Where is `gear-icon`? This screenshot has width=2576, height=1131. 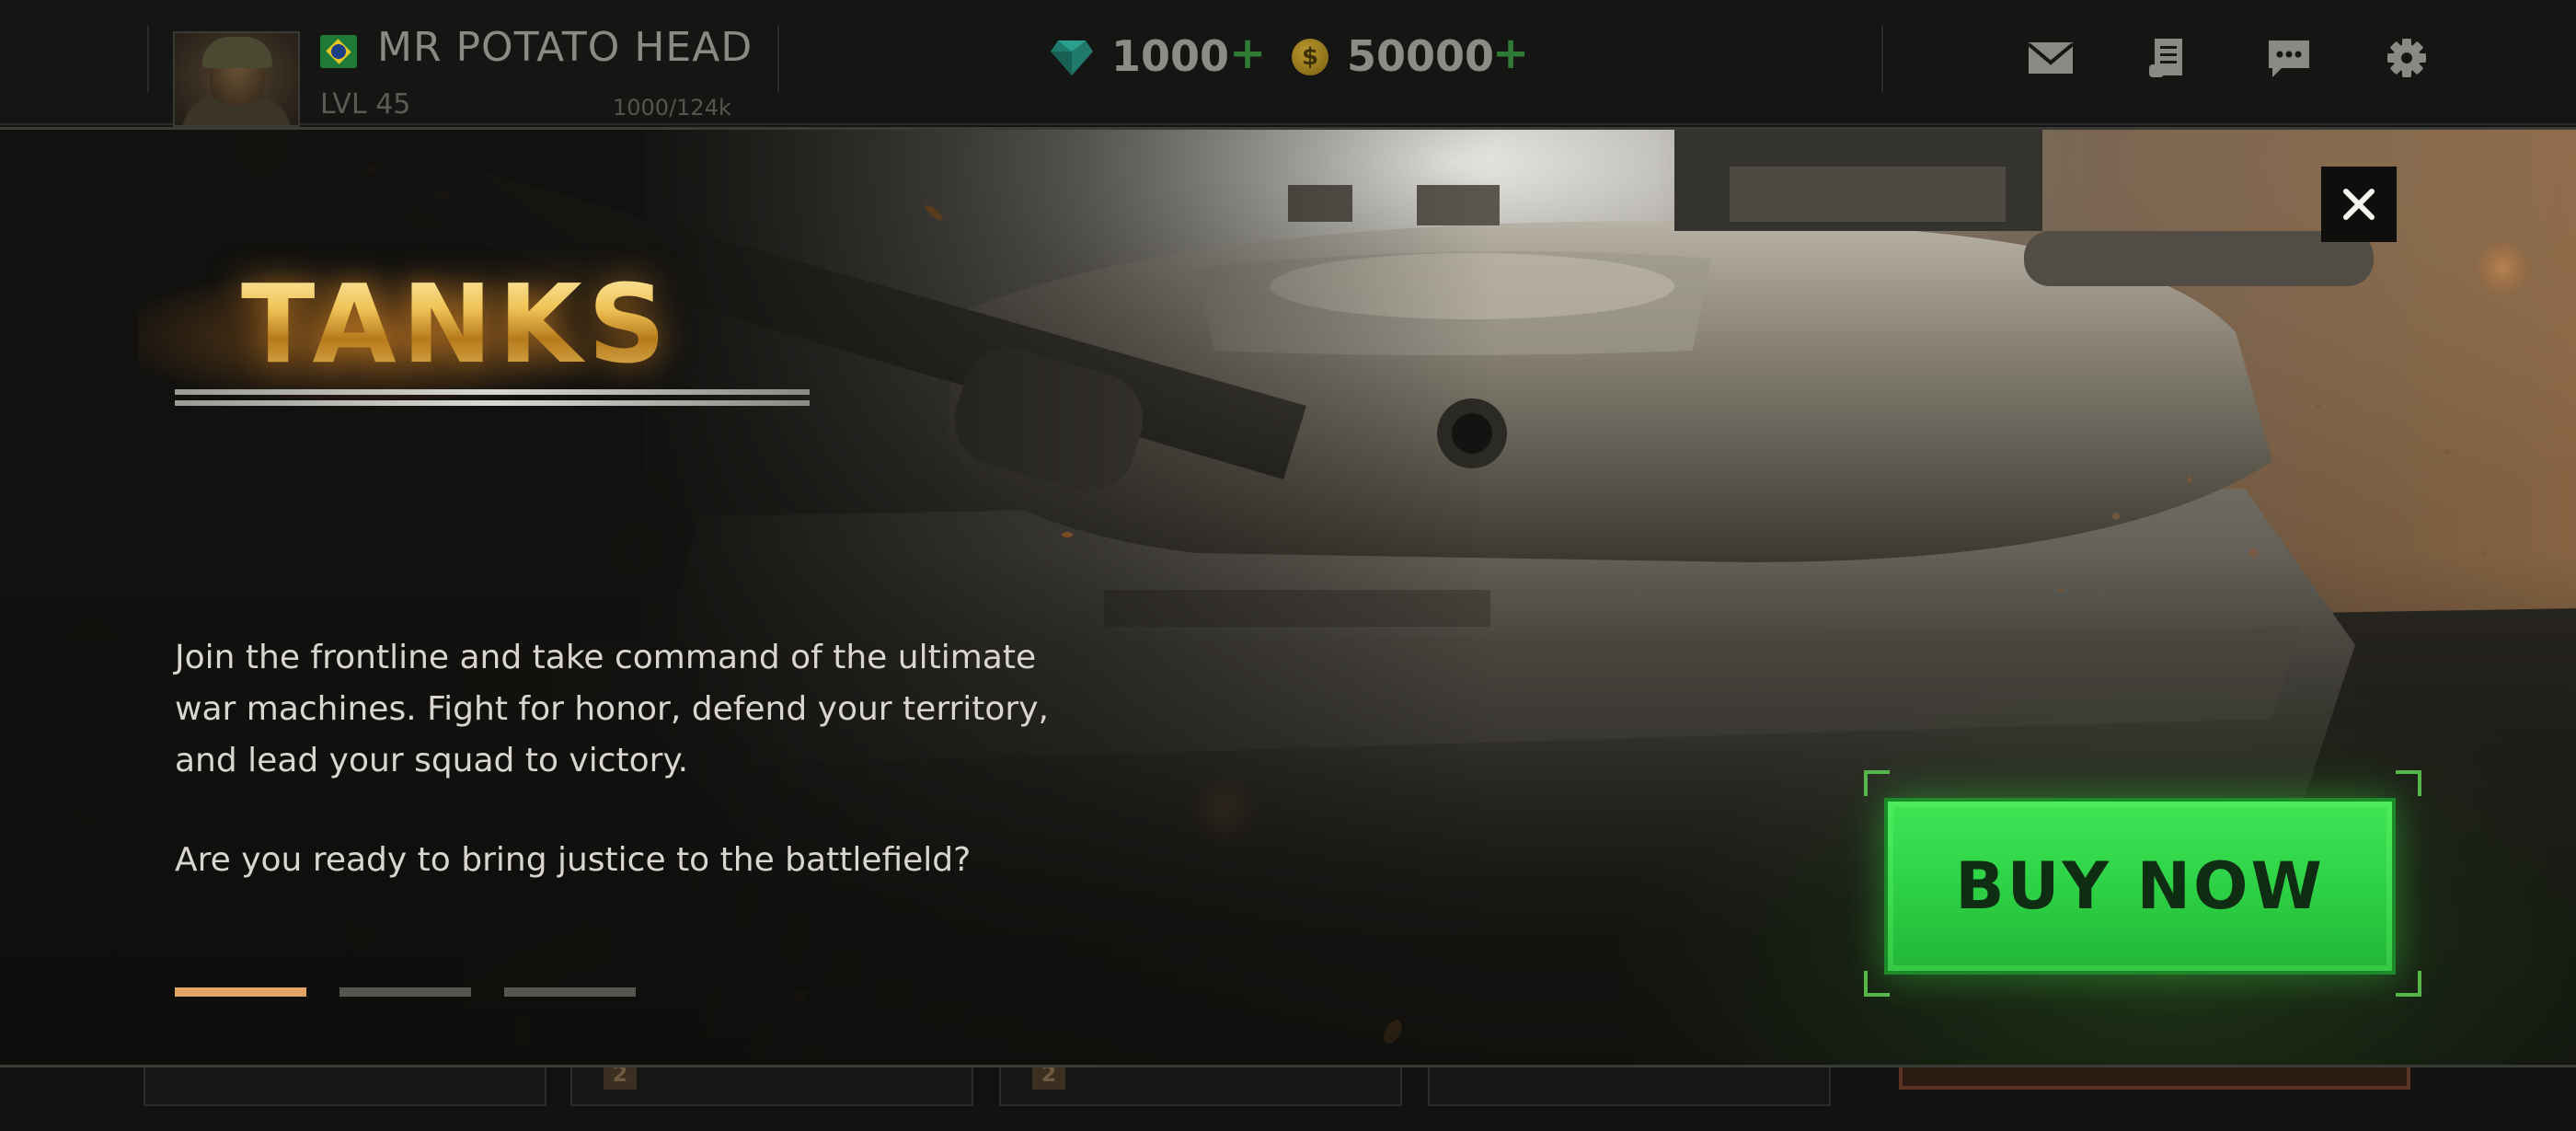
gear-icon is located at coordinates (2407, 58).